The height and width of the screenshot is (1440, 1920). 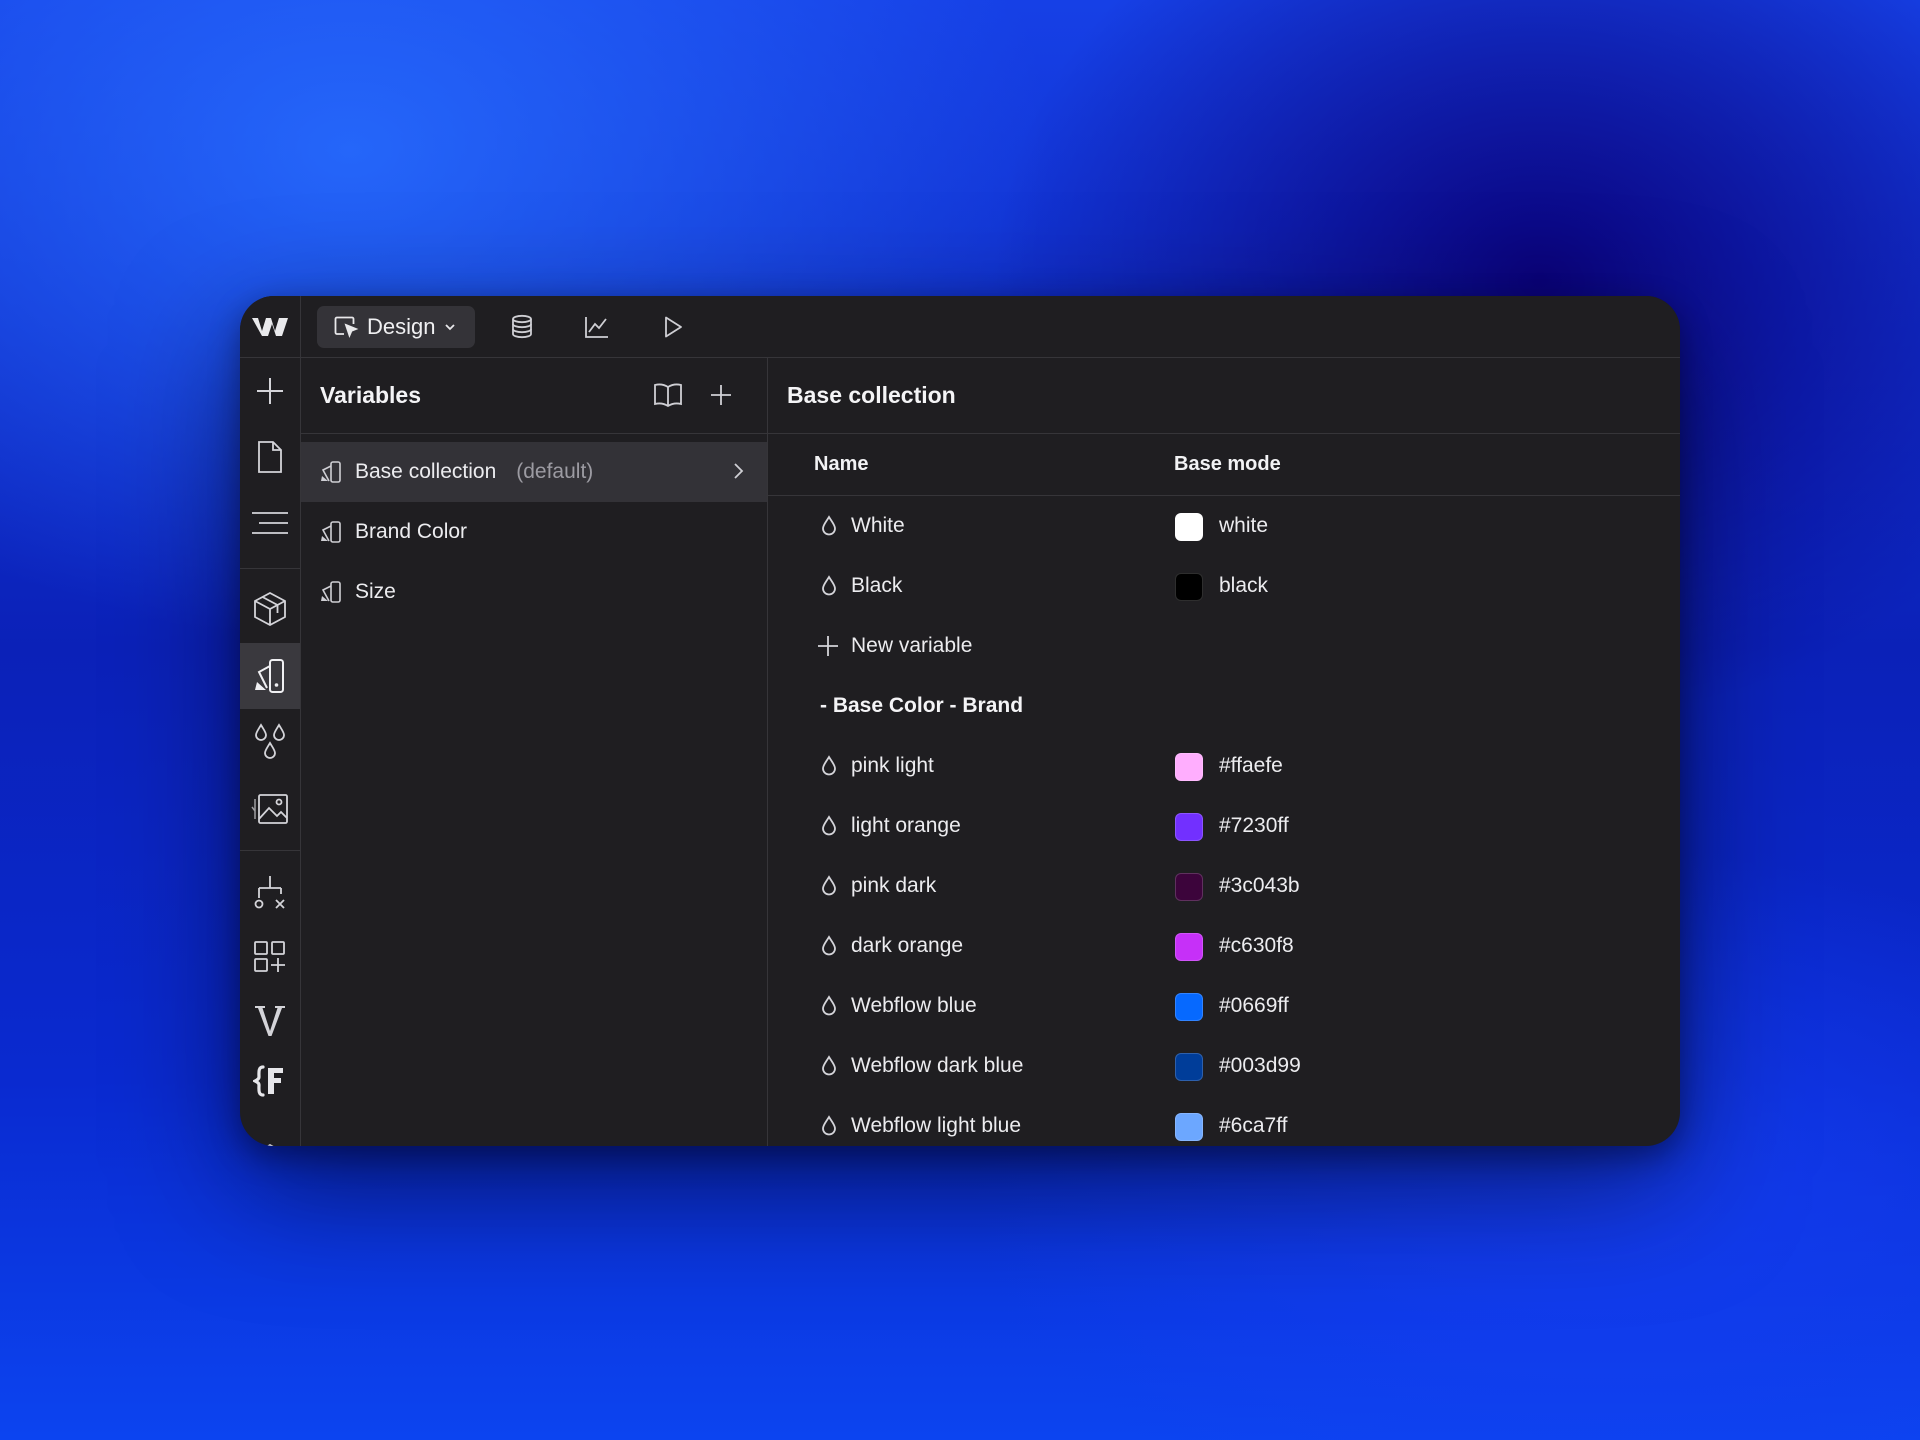 What do you see at coordinates (936, 1125) in the screenshot?
I see `variable-name: Webflow light blue` at bounding box center [936, 1125].